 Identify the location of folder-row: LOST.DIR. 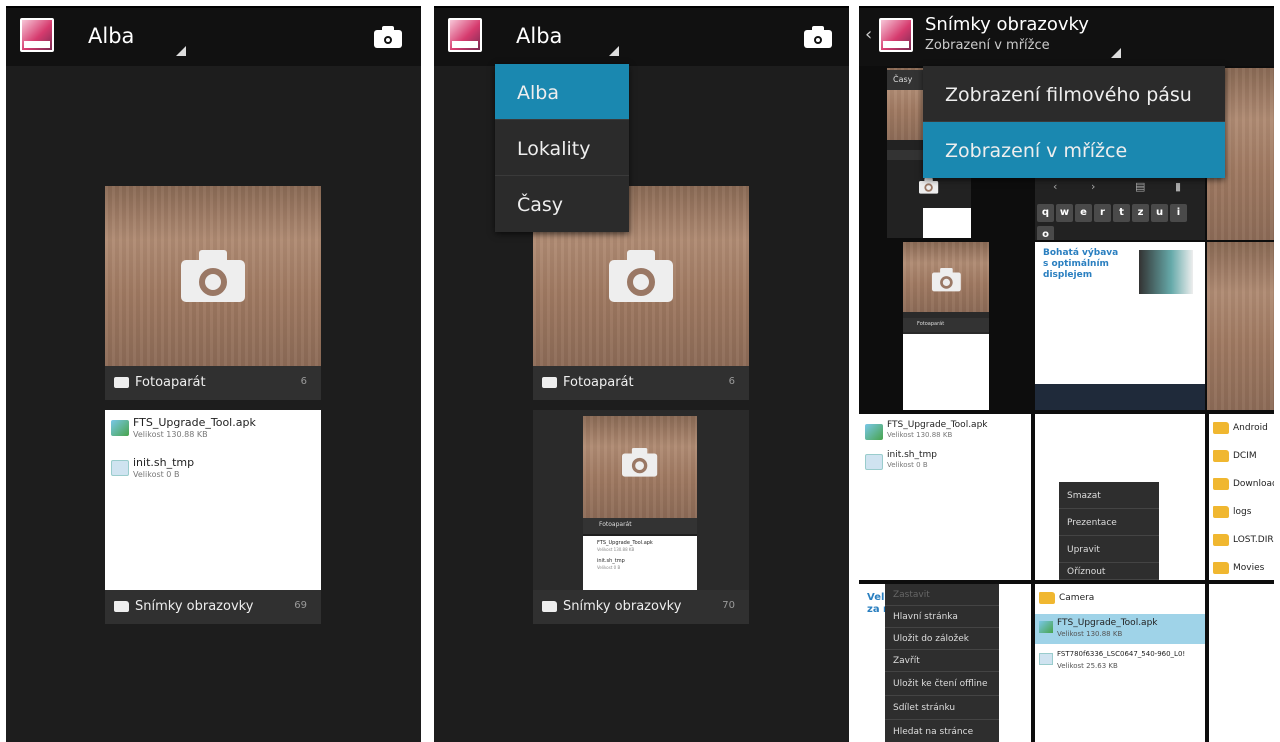
(1241, 541).